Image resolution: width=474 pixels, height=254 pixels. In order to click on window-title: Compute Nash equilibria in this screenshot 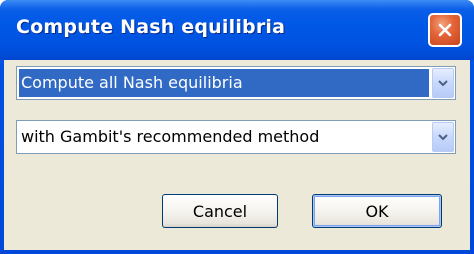, I will do `click(151, 27)`.